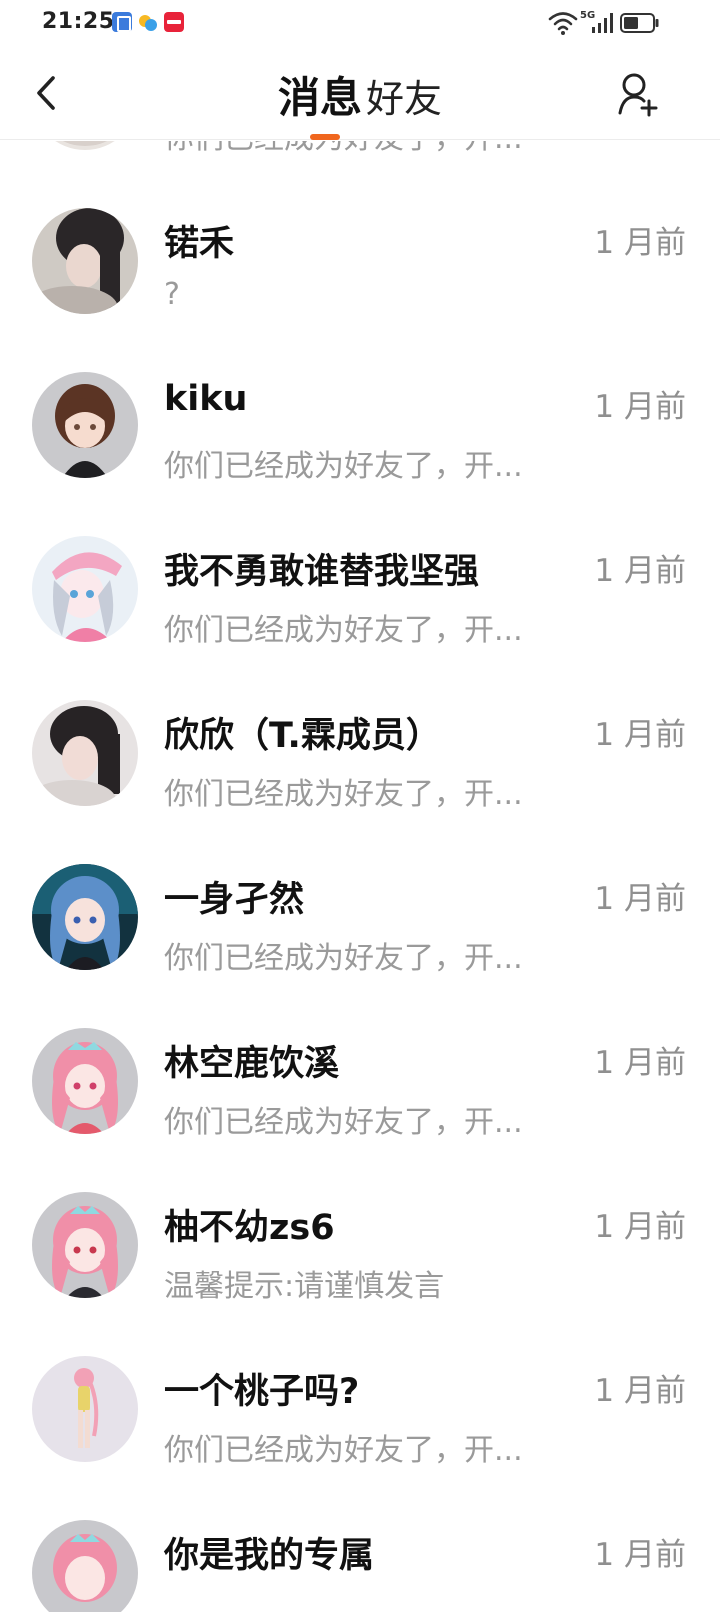 Image resolution: width=720 pixels, height=1612 pixels. I want to click on add-friend-button, so click(639, 94).